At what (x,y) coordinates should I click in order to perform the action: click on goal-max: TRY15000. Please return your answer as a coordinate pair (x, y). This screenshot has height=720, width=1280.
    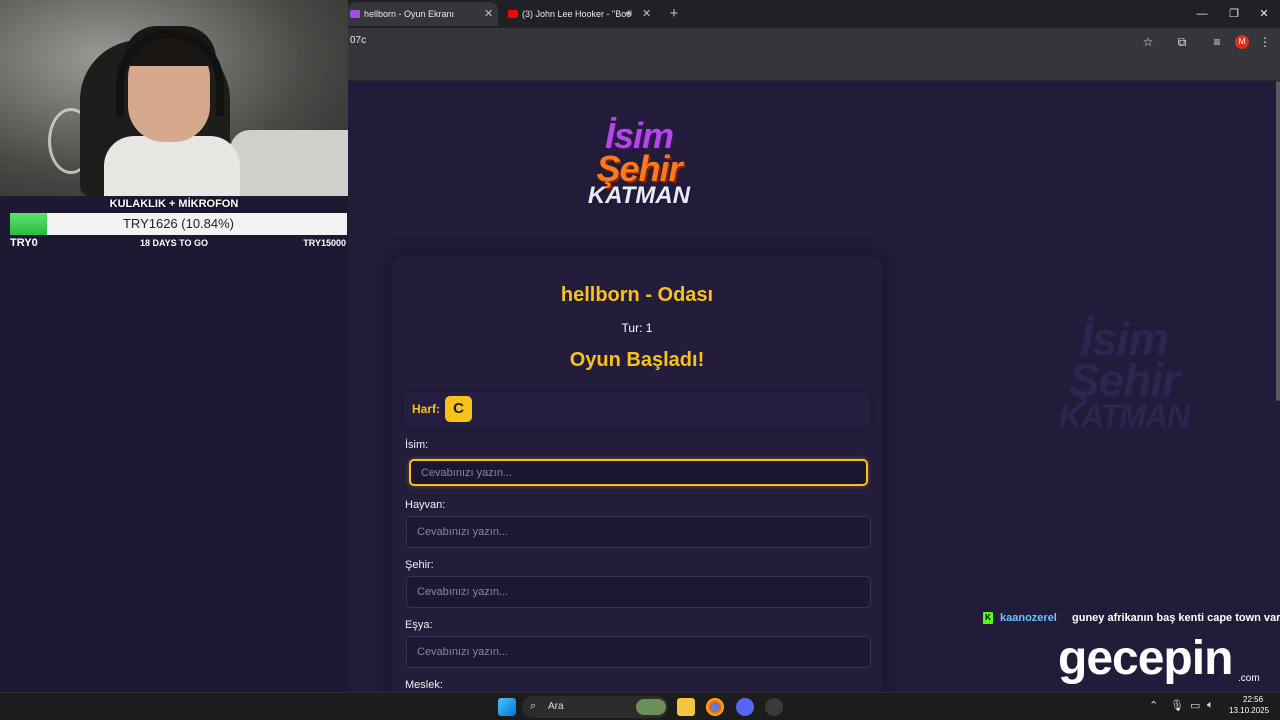
    Looking at the image, I should click on (324, 243).